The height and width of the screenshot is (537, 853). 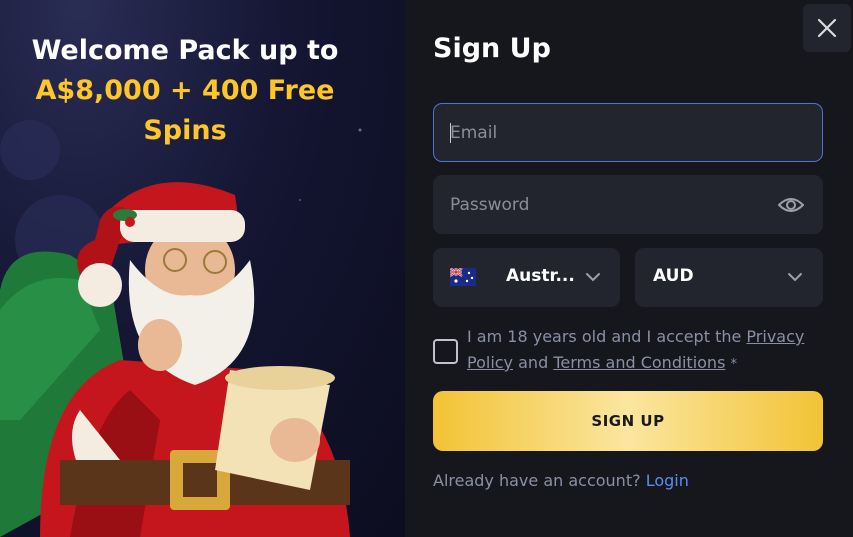 What do you see at coordinates (492, 48) in the screenshot?
I see `form-title: Sign Up` at bounding box center [492, 48].